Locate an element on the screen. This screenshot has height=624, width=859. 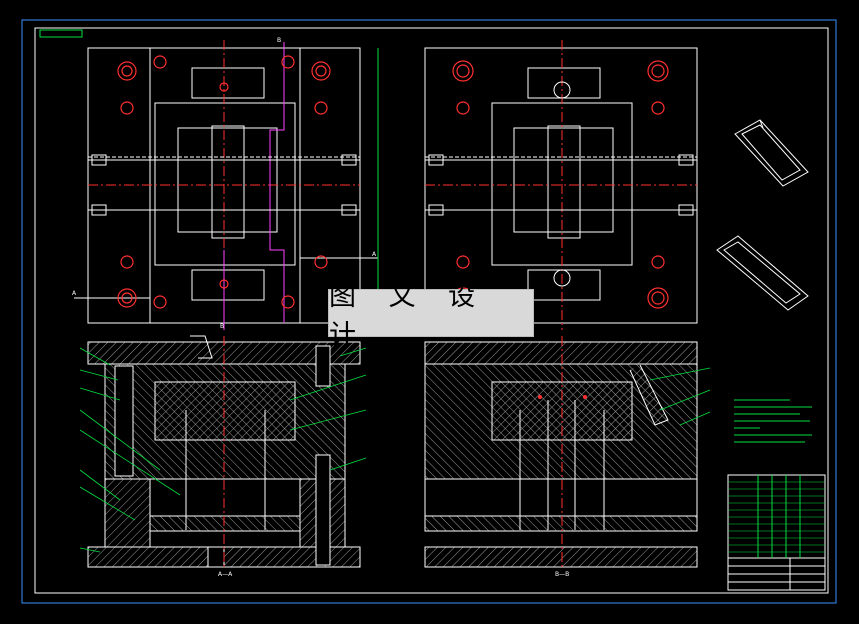
watermark-banner: 图 文 设 计 is located at coordinates (431, 316).